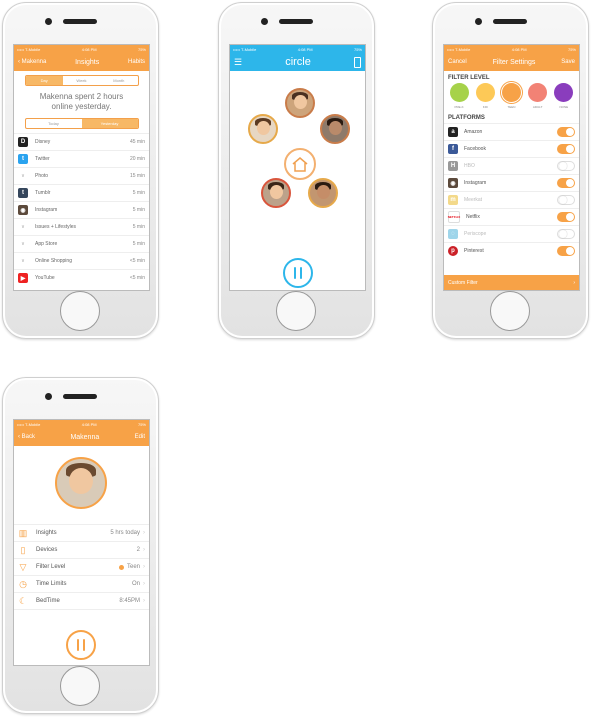 The width and height of the screenshot is (591, 726). Describe the element at coordinates (140, 437) in the screenshot. I see `edit-button: Edit` at that location.